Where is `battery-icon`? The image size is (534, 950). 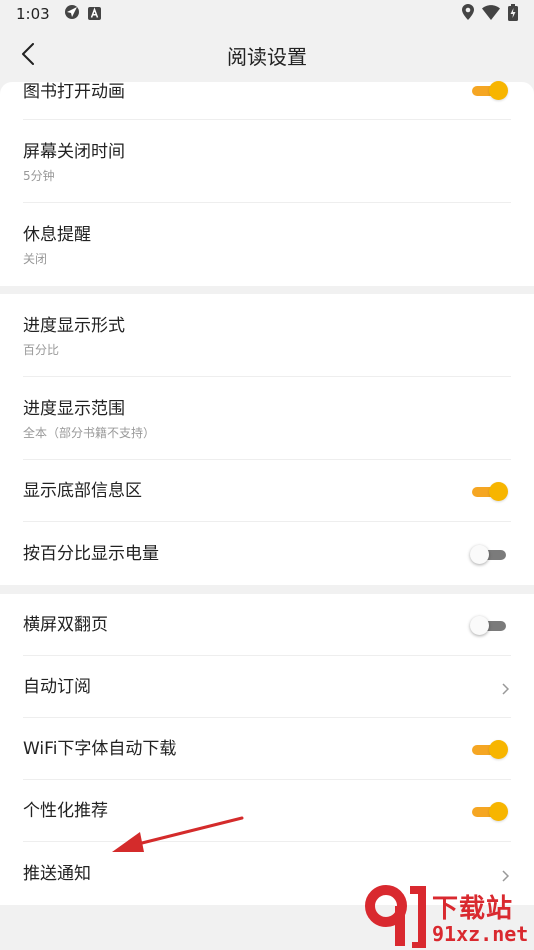 battery-icon is located at coordinates (513, 14).